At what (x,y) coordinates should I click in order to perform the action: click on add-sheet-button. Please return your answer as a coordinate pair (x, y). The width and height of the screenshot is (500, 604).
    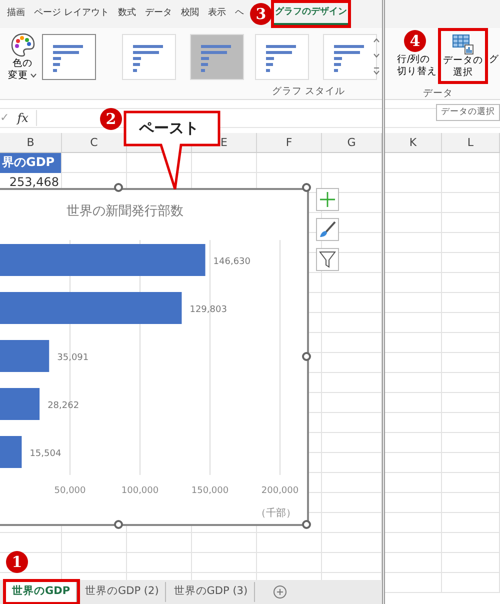
    Looking at the image, I should click on (279, 592).